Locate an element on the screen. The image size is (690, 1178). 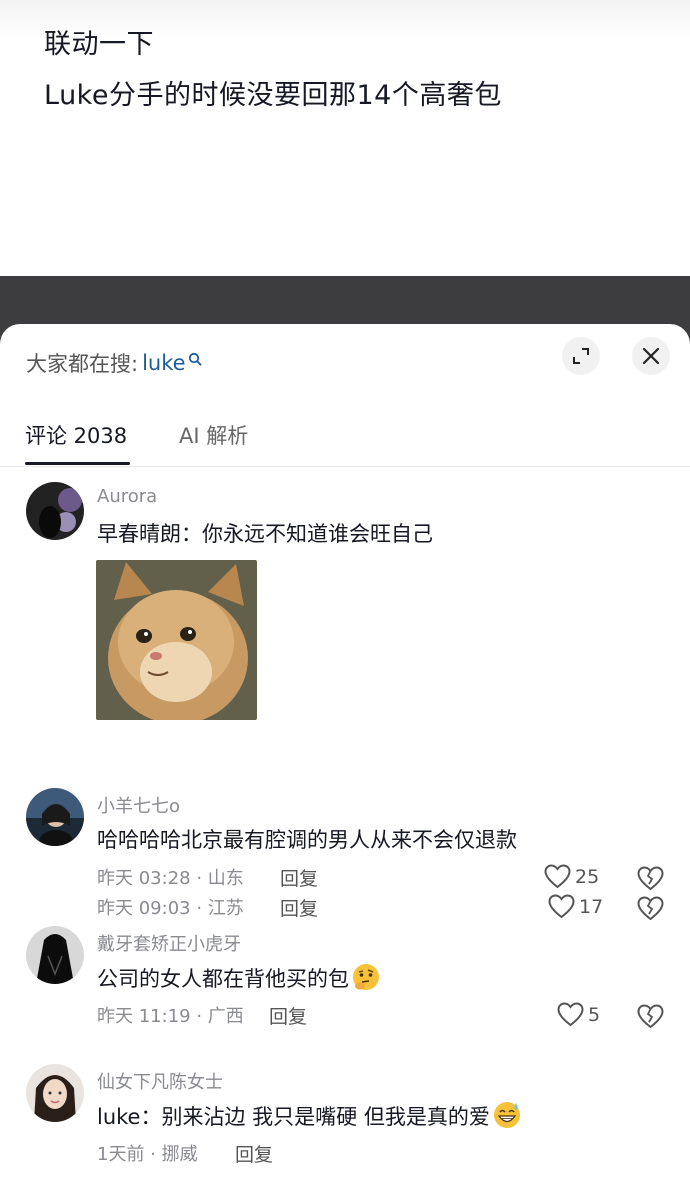
grinning-sweat-emoji is located at coordinates (506, 1115).